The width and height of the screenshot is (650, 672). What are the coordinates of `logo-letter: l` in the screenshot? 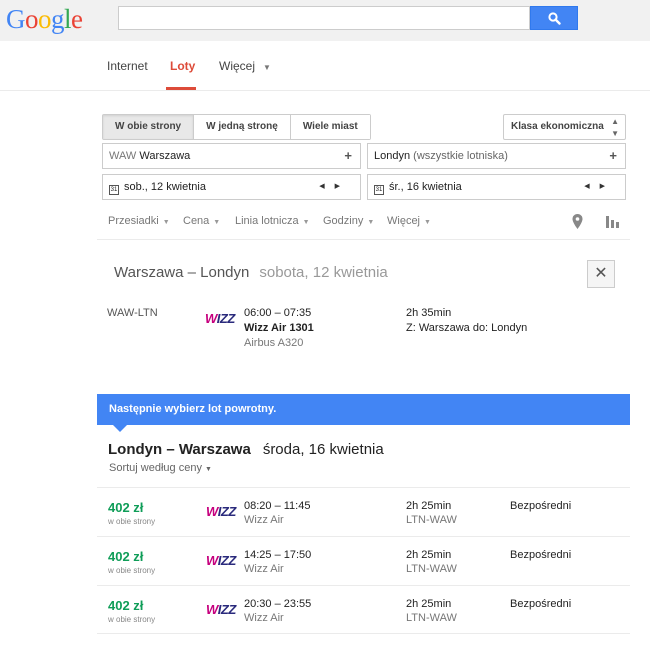 It's located at (68, 19).